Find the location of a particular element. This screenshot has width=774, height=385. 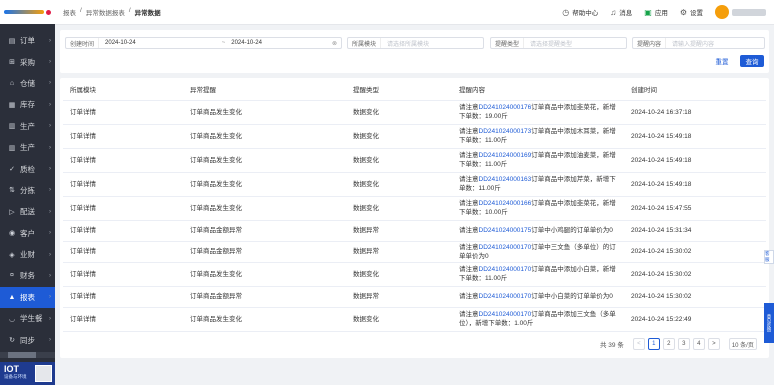

sidebar-item-label: 库存 is located at coordinates (27, 105).